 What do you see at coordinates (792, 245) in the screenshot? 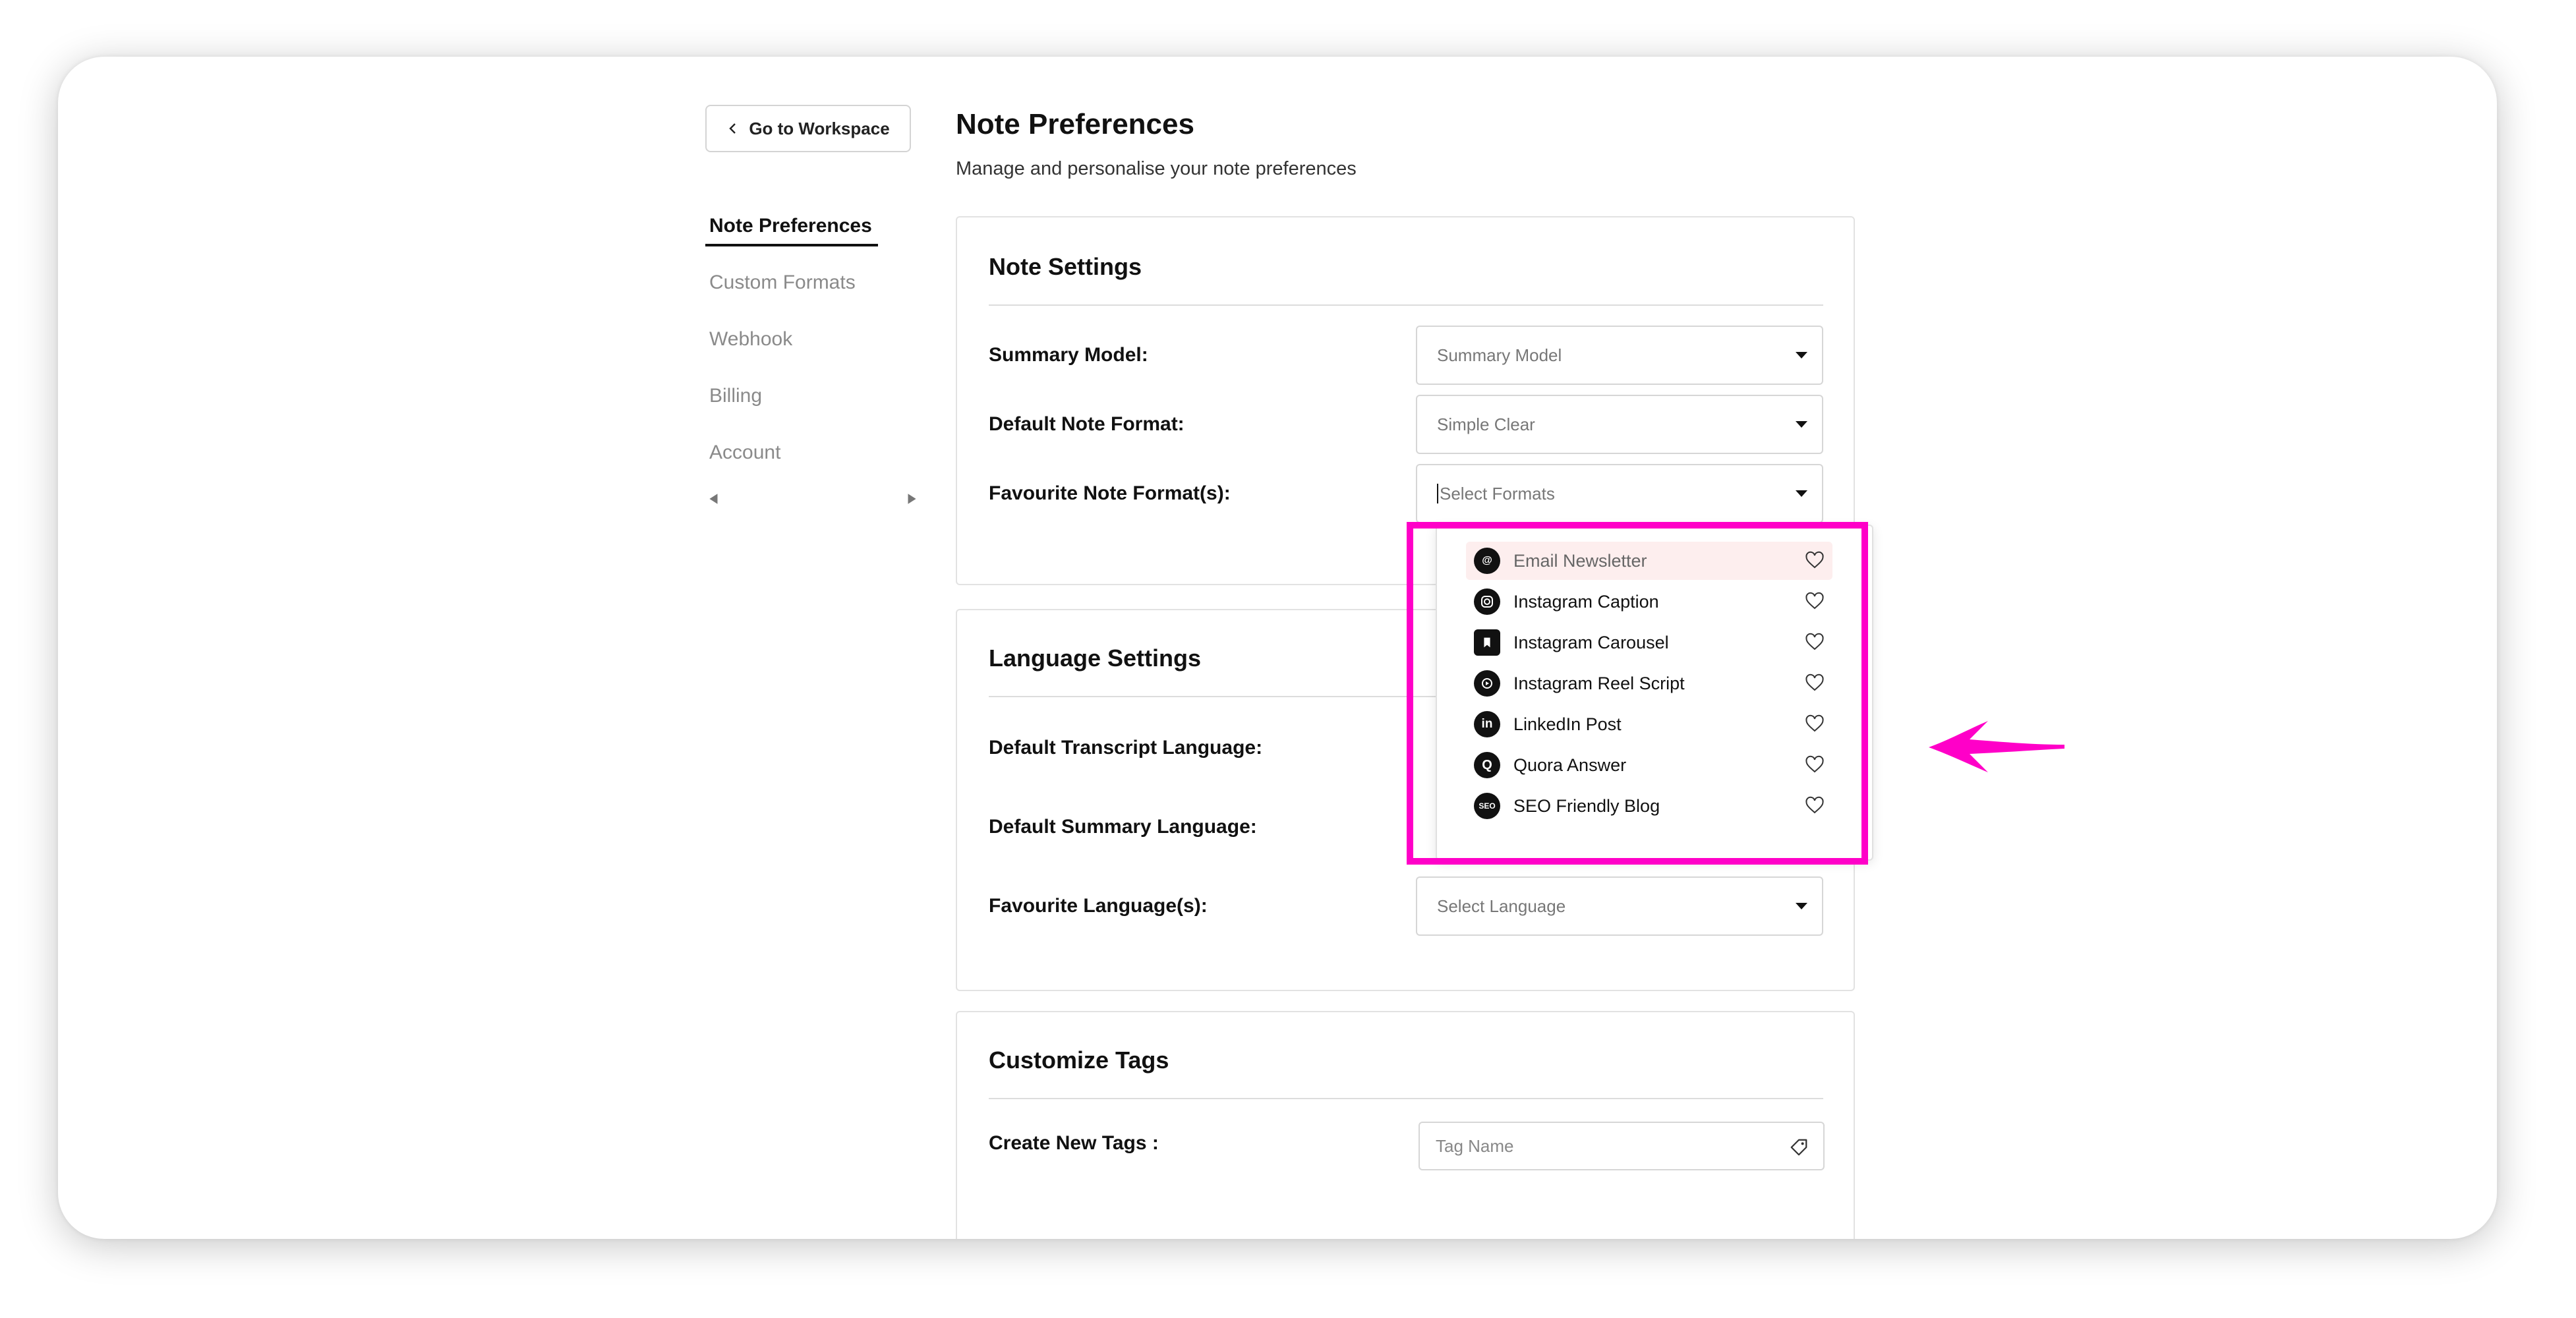
I see `active-nav-underline` at bounding box center [792, 245].